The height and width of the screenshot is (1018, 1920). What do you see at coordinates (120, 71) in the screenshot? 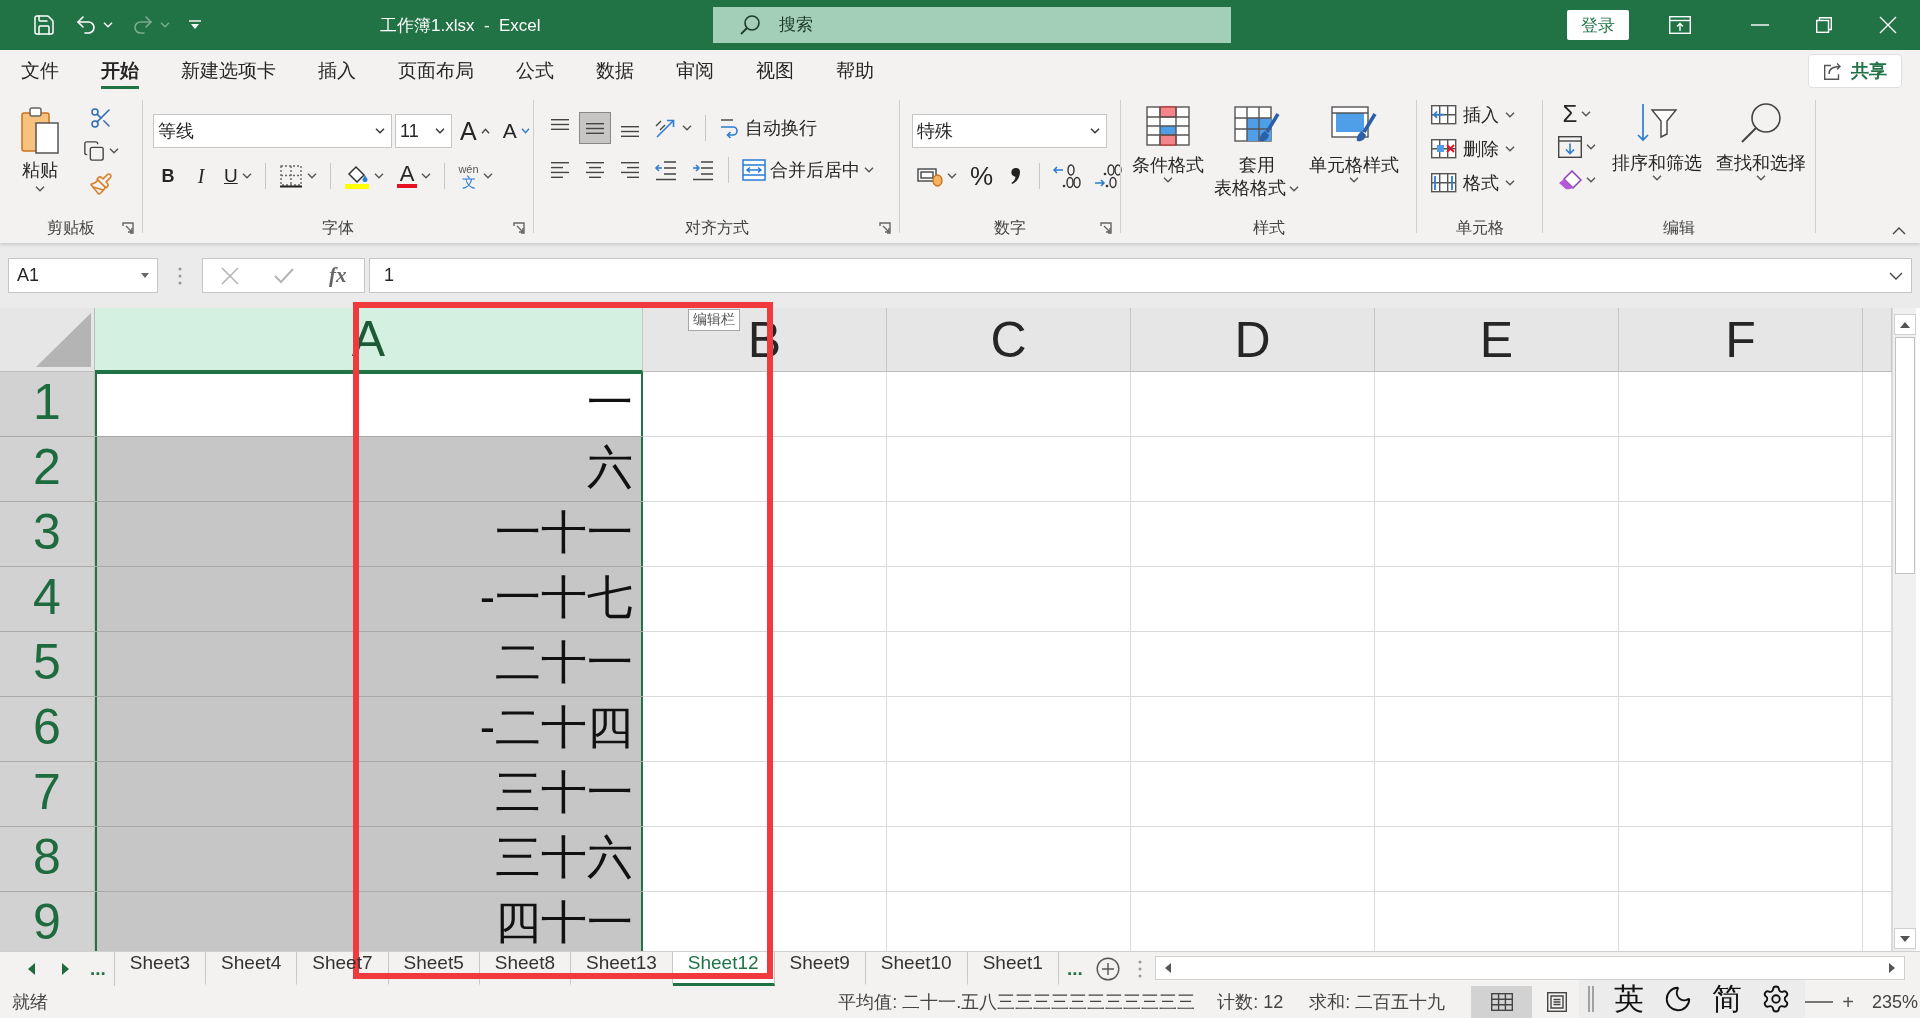
I see `ribbon-tab: 开始` at bounding box center [120, 71].